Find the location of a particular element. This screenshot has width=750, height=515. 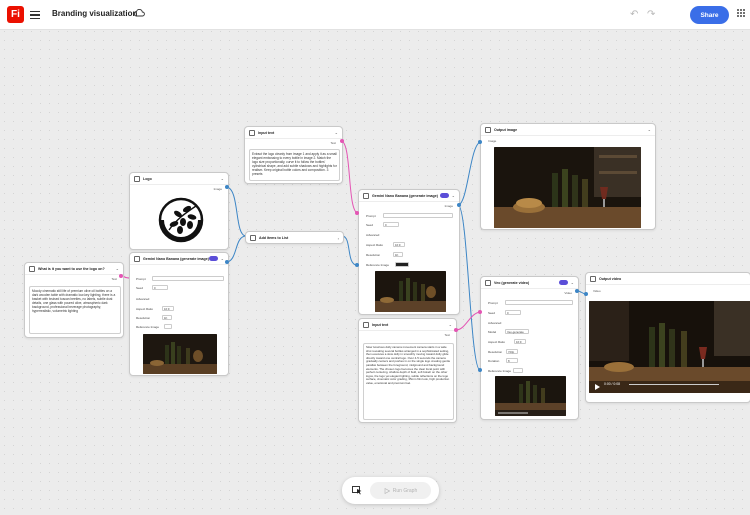

output-image-node: Output image ⌄ Image is located at coordinates (568, 176).